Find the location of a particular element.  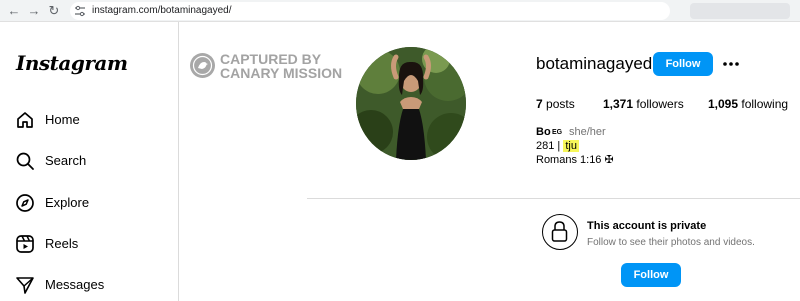

reels-icon is located at coordinates (25, 244).